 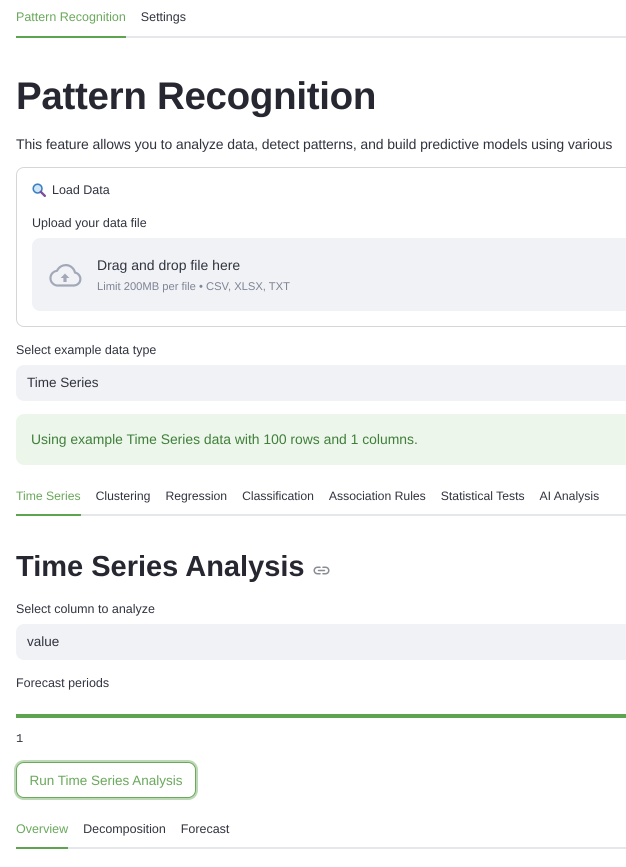 What do you see at coordinates (570, 497) in the screenshot?
I see `tab: AI Analysis` at bounding box center [570, 497].